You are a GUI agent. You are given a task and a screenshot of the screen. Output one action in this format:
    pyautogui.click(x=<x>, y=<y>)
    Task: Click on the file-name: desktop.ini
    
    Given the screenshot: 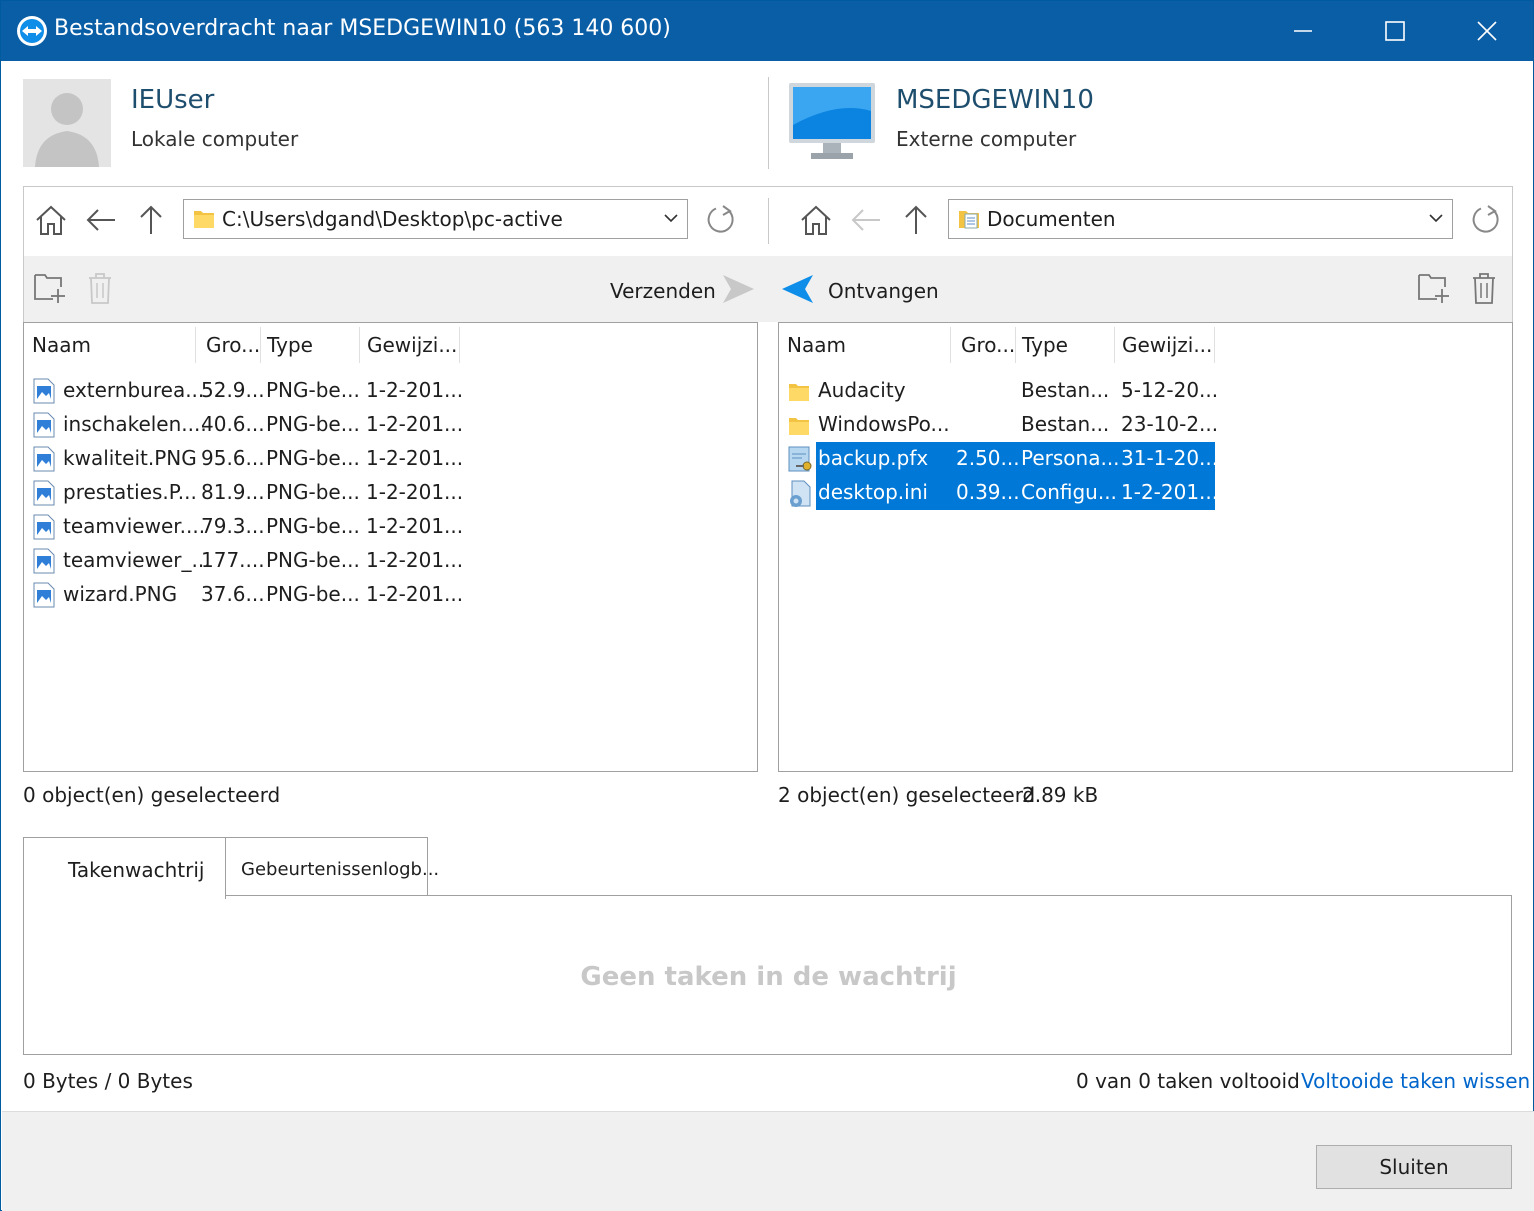 What is the action you would take?
    pyautogui.click(x=873, y=492)
    